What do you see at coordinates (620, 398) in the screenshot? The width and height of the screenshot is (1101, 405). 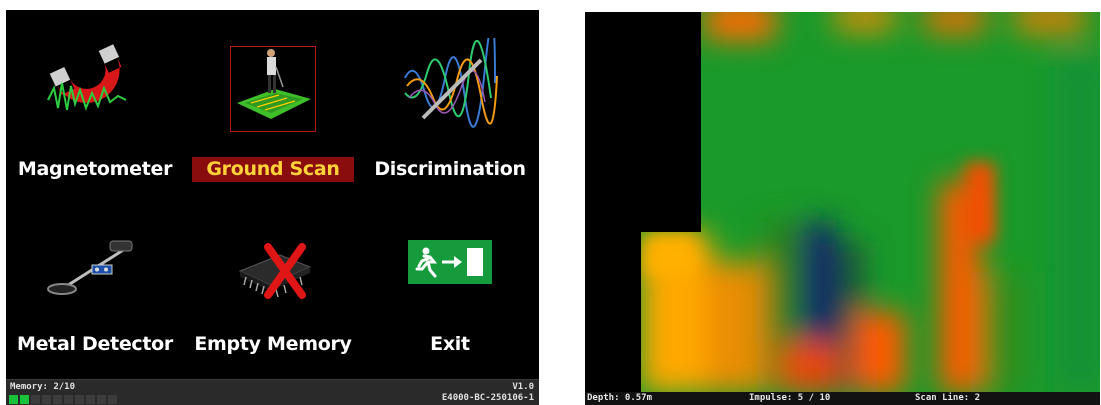 I see `depth-readout: Depth: 0.57m` at bounding box center [620, 398].